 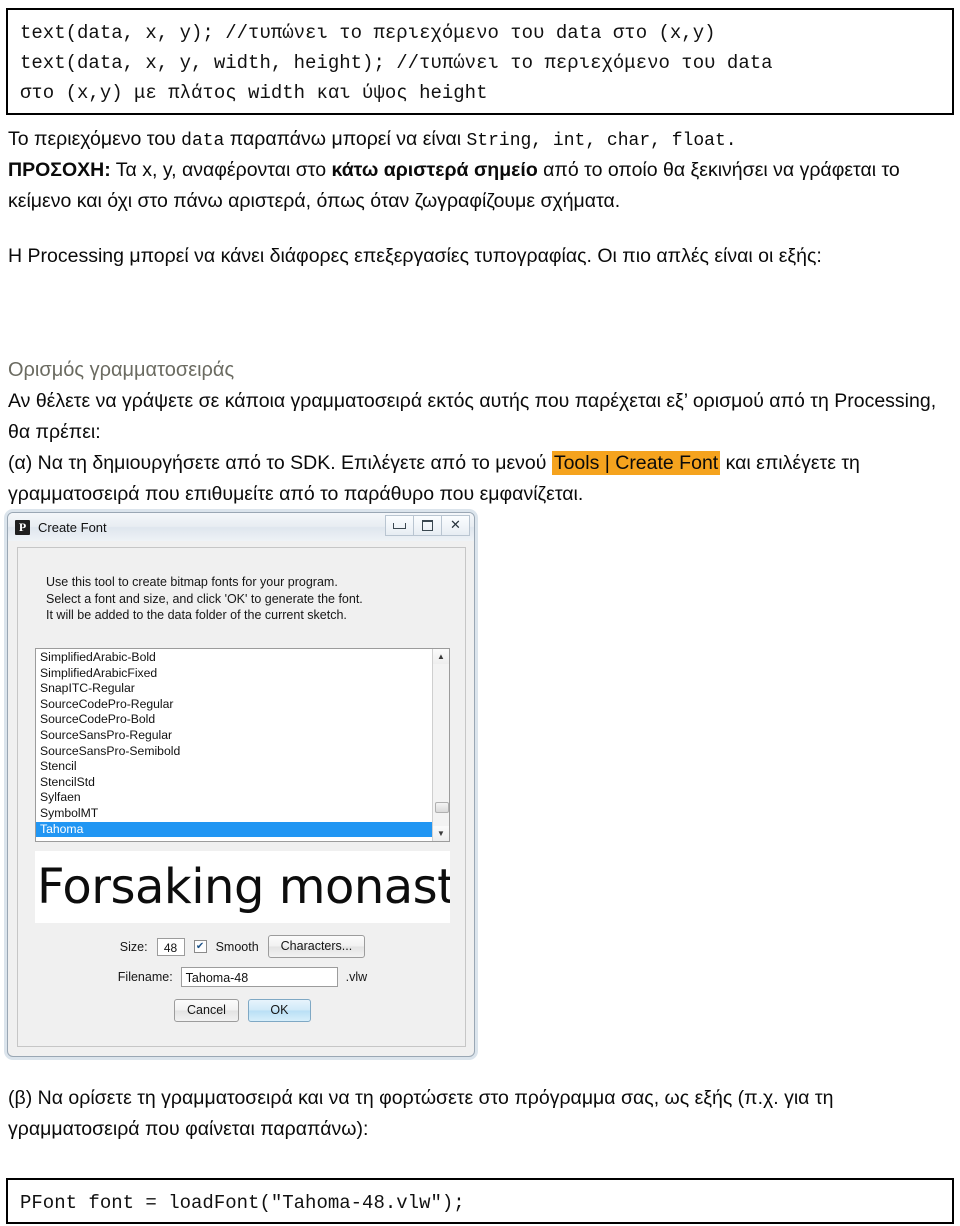 What do you see at coordinates (234, 689) in the screenshot?
I see `list-item: SnapITC-Regular` at bounding box center [234, 689].